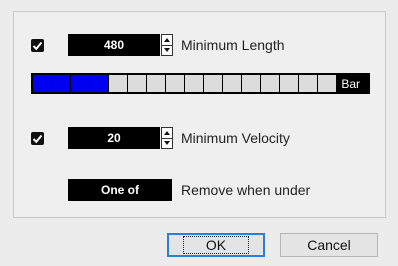  I want to click on remove-mode-label: Remove when under, so click(246, 190).